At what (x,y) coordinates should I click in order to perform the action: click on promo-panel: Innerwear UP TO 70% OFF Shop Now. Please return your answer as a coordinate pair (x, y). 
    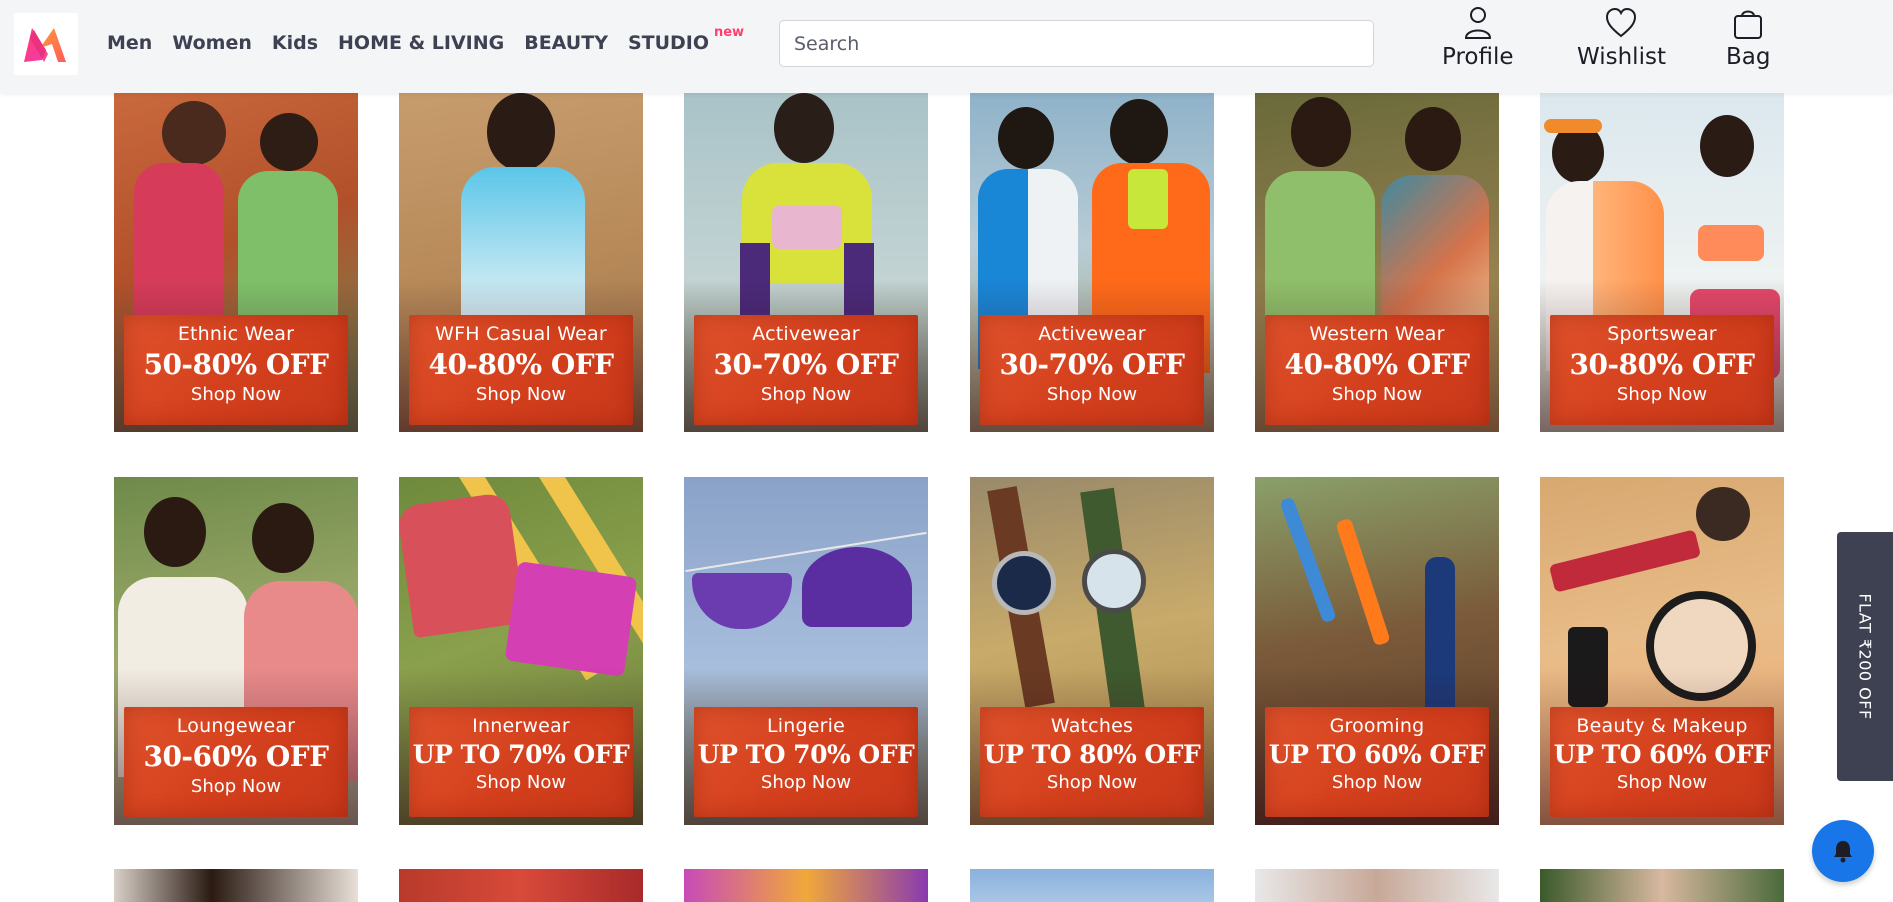
    Looking at the image, I should click on (521, 762).